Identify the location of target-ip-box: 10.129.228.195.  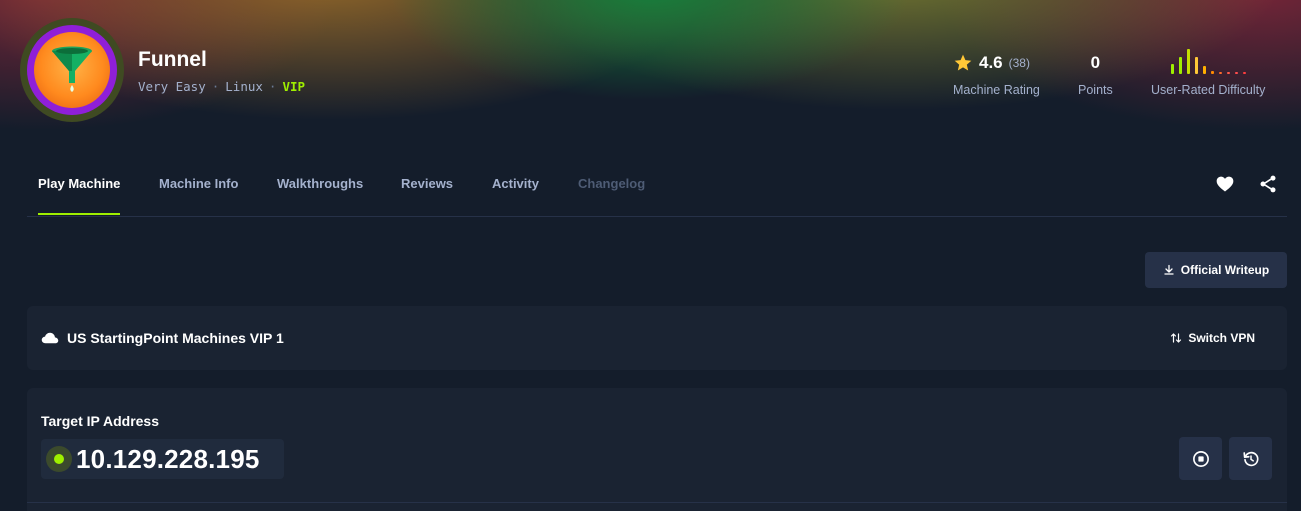
(162, 459).